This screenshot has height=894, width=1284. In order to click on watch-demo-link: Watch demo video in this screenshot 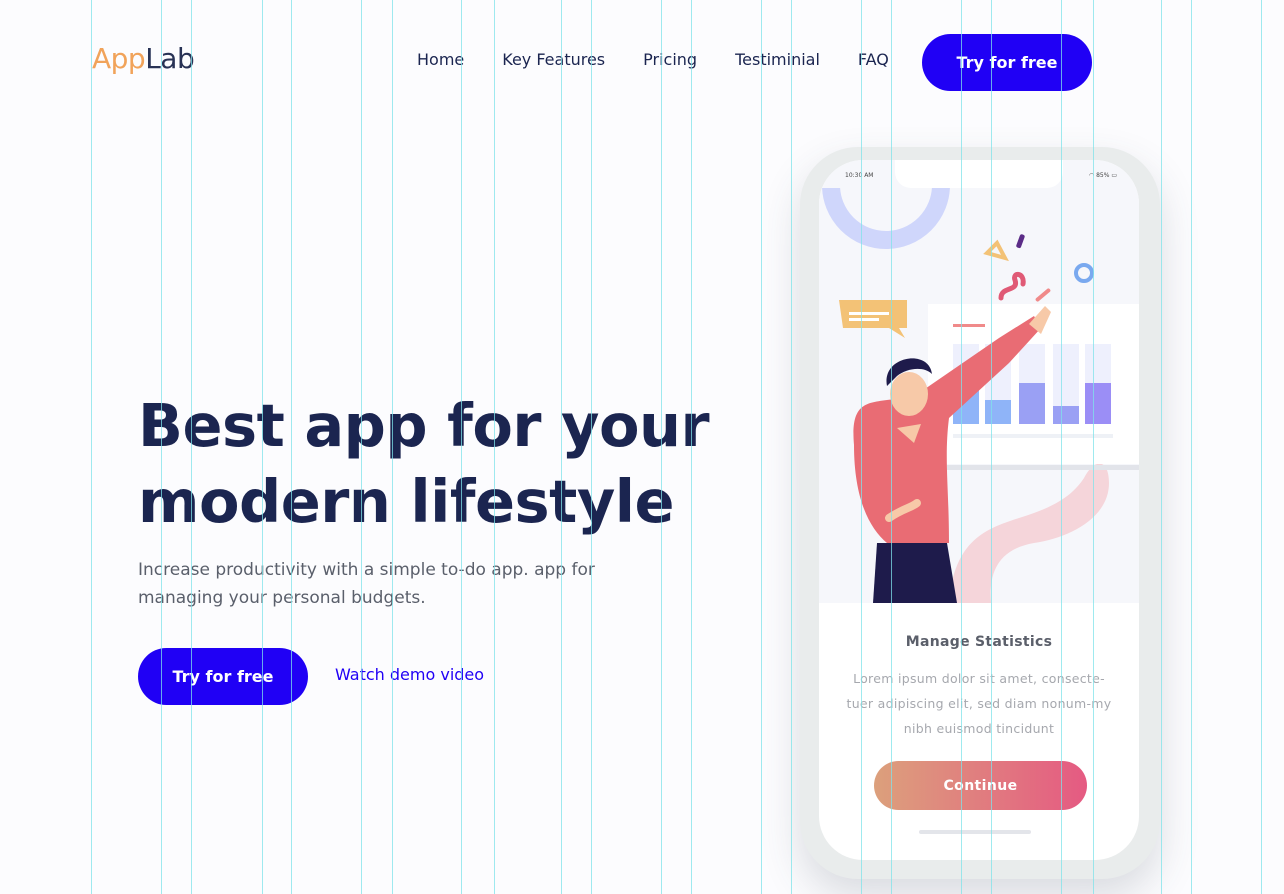, I will do `click(409, 674)`.